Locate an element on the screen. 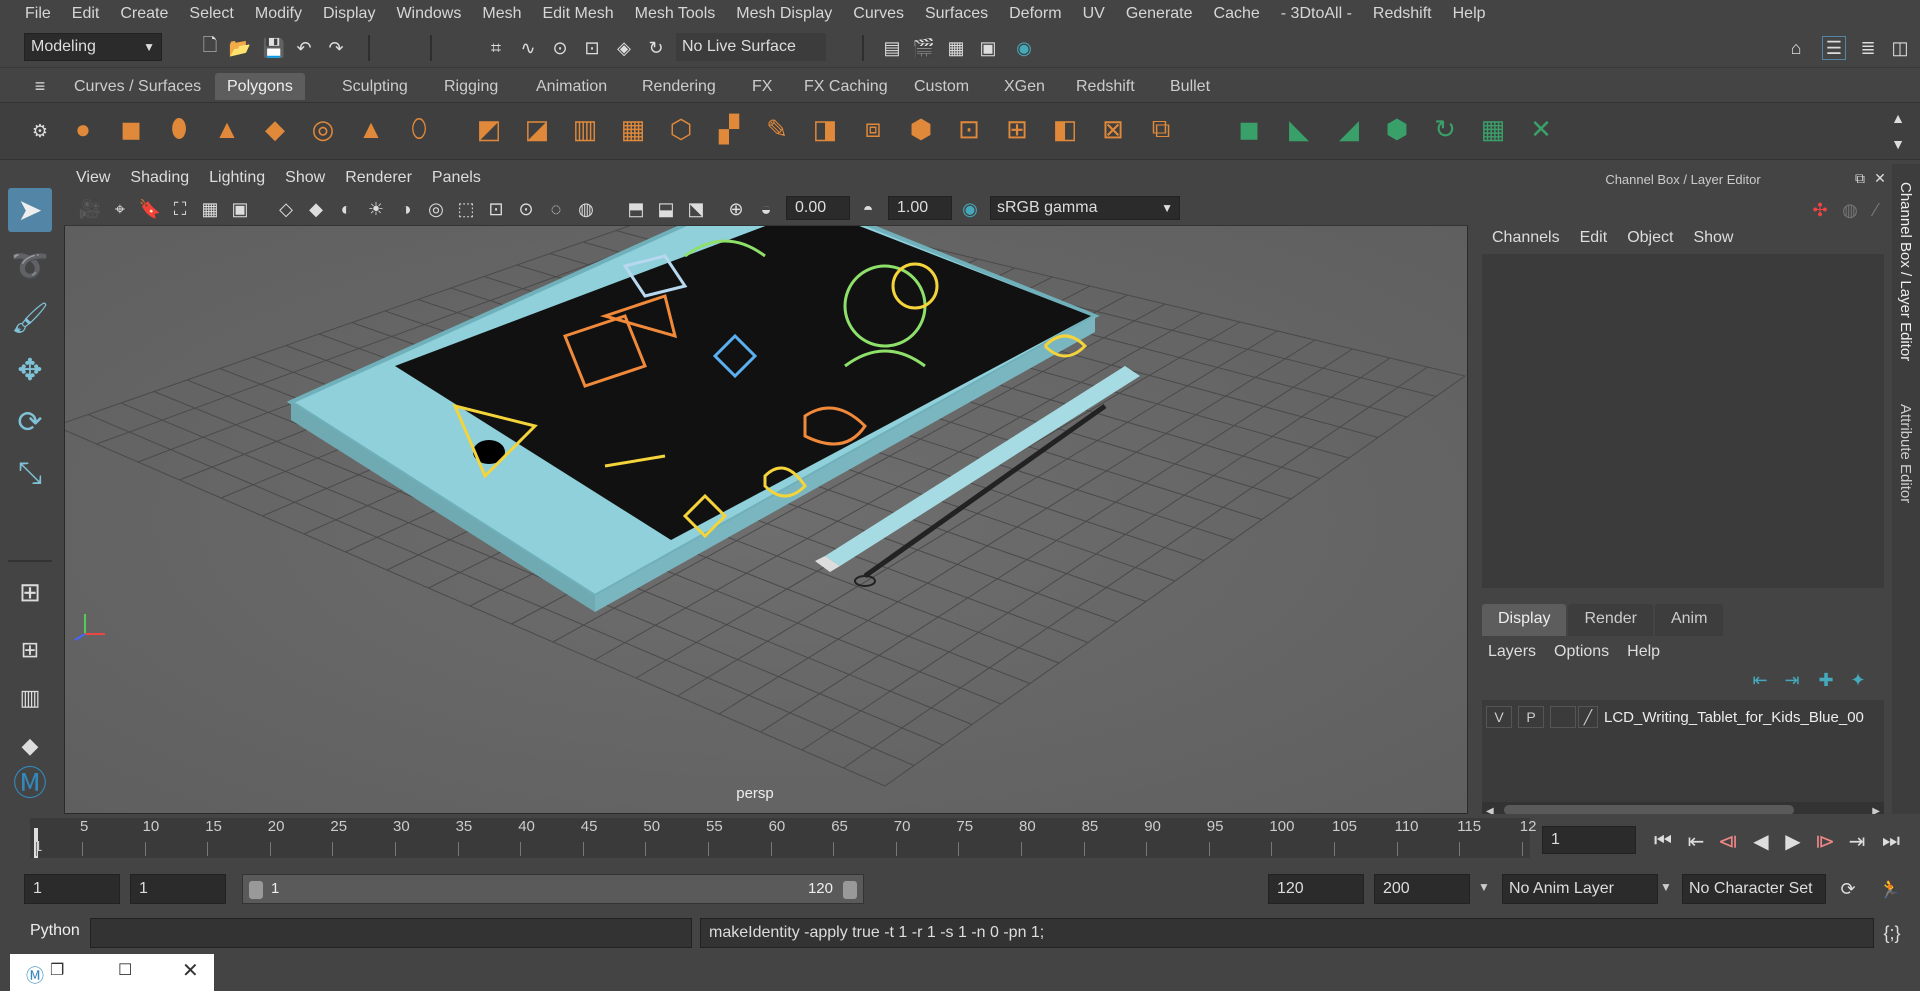 The width and height of the screenshot is (1920, 991). shelf-scroll-up-icon: ▲ is located at coordinates (1898, 118).